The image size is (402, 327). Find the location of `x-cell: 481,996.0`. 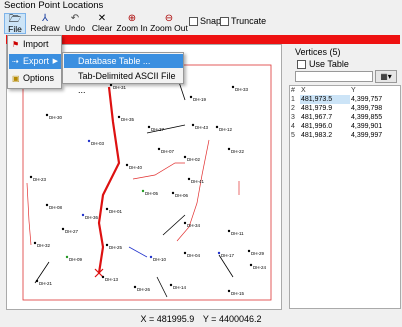

x-cell: 481,996.0 is located at coordinates (325, 126).